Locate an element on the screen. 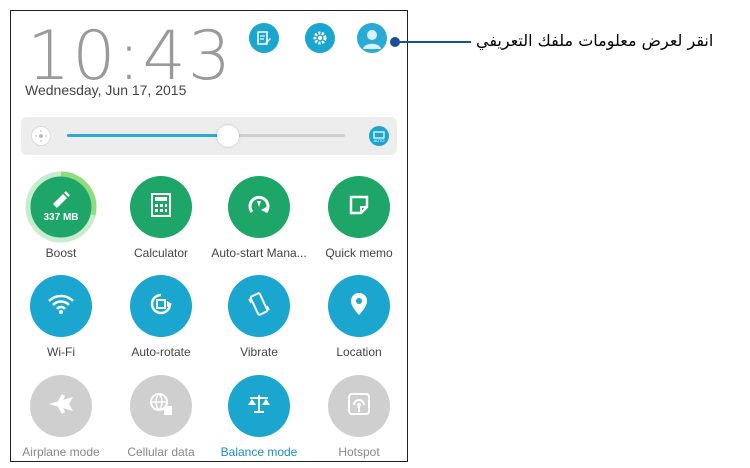 This screenshot has height=468, width=750. rotate-icon is located at coordinates (161, 306).